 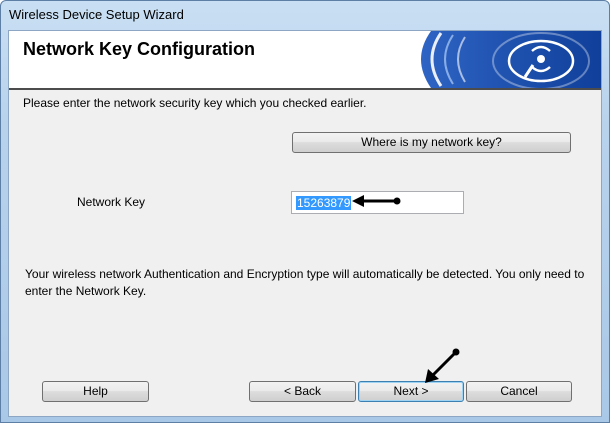 What do you see at coordinates (519, 391) in the screenshot?
I see `cancel-button: Cancel` at bounding box center [519, 391].